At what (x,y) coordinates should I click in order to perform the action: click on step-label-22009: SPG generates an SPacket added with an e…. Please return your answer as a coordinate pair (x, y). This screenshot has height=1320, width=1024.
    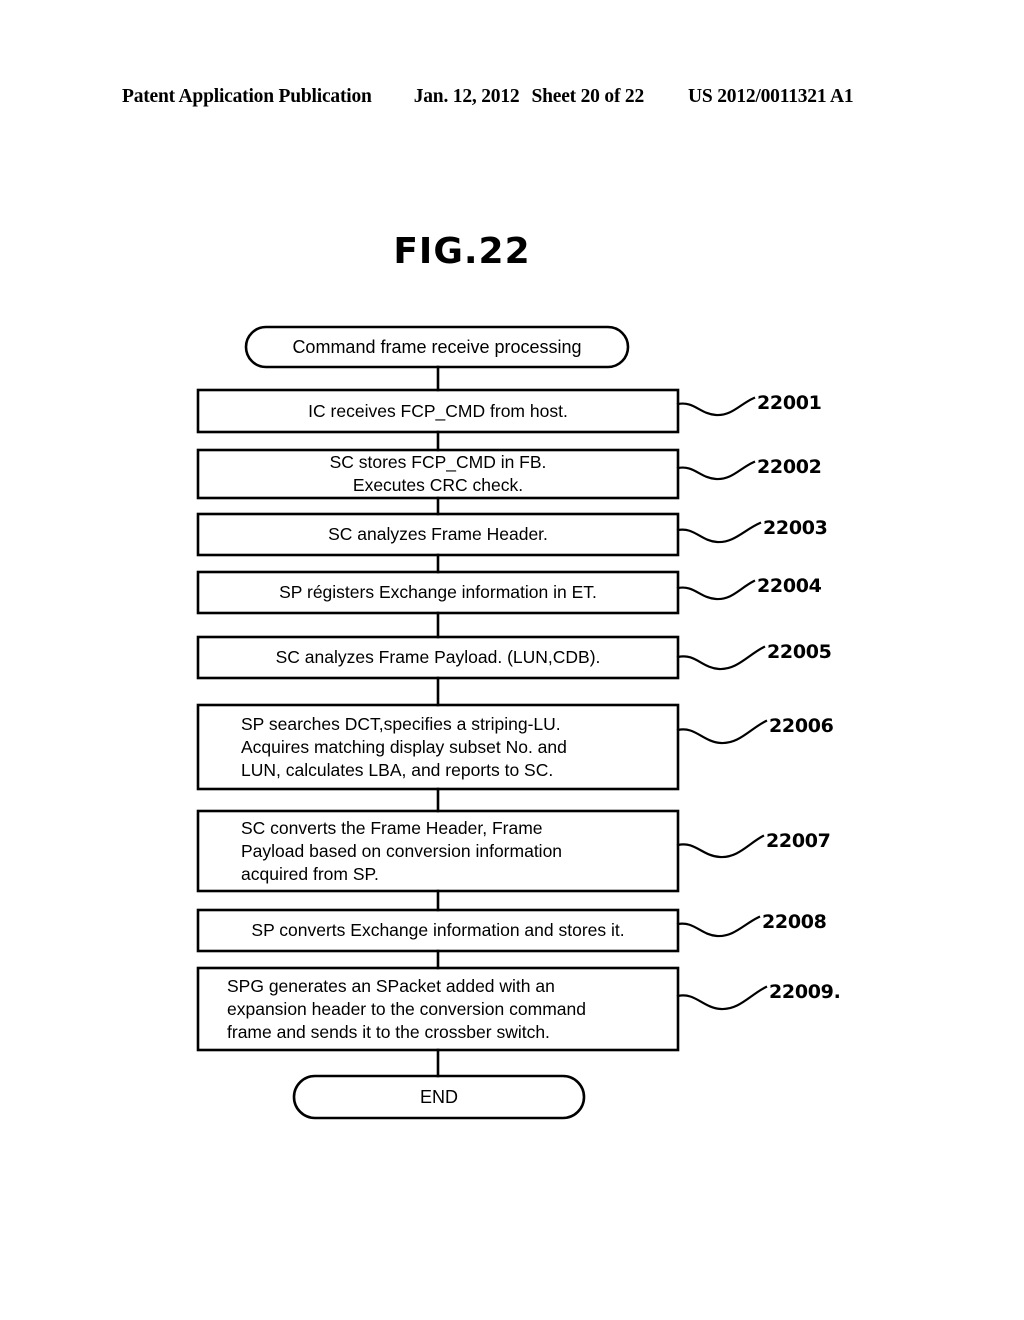
    Looking at the image, I should click on (406, 1008).